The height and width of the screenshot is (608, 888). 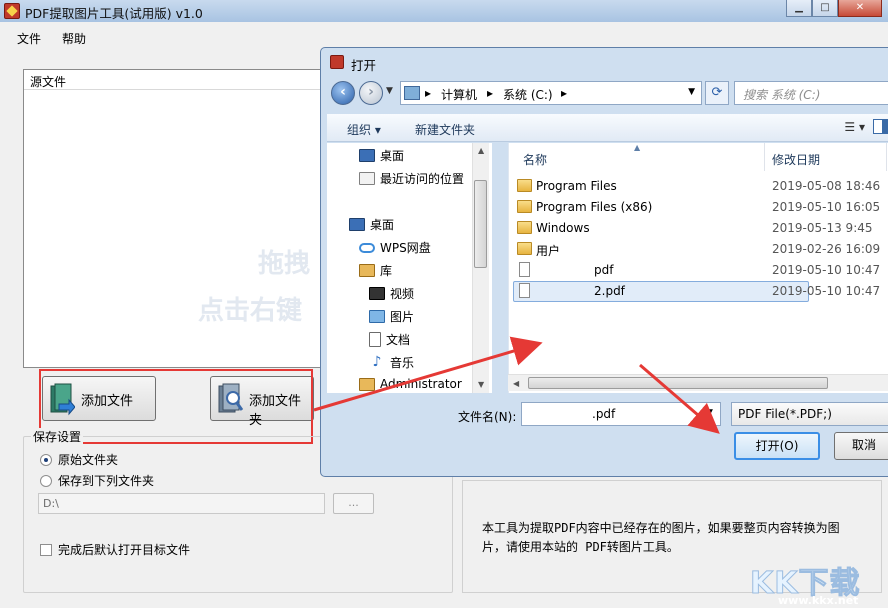 I want to click on file-icon, so click(x=524, y=269).